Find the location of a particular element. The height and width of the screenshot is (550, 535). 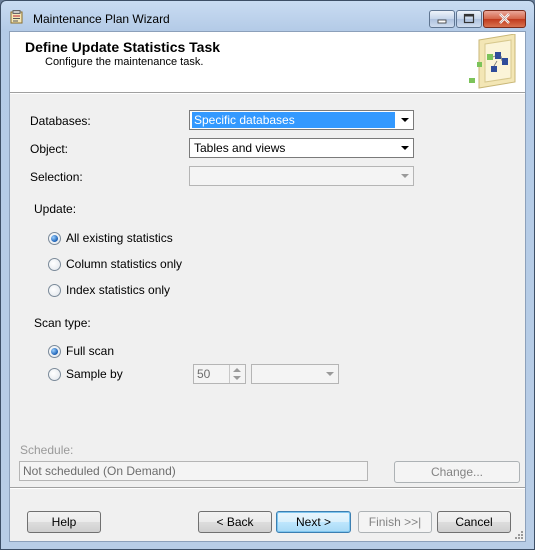

databases-value: Specific databases is located at coordinates (293, 120).